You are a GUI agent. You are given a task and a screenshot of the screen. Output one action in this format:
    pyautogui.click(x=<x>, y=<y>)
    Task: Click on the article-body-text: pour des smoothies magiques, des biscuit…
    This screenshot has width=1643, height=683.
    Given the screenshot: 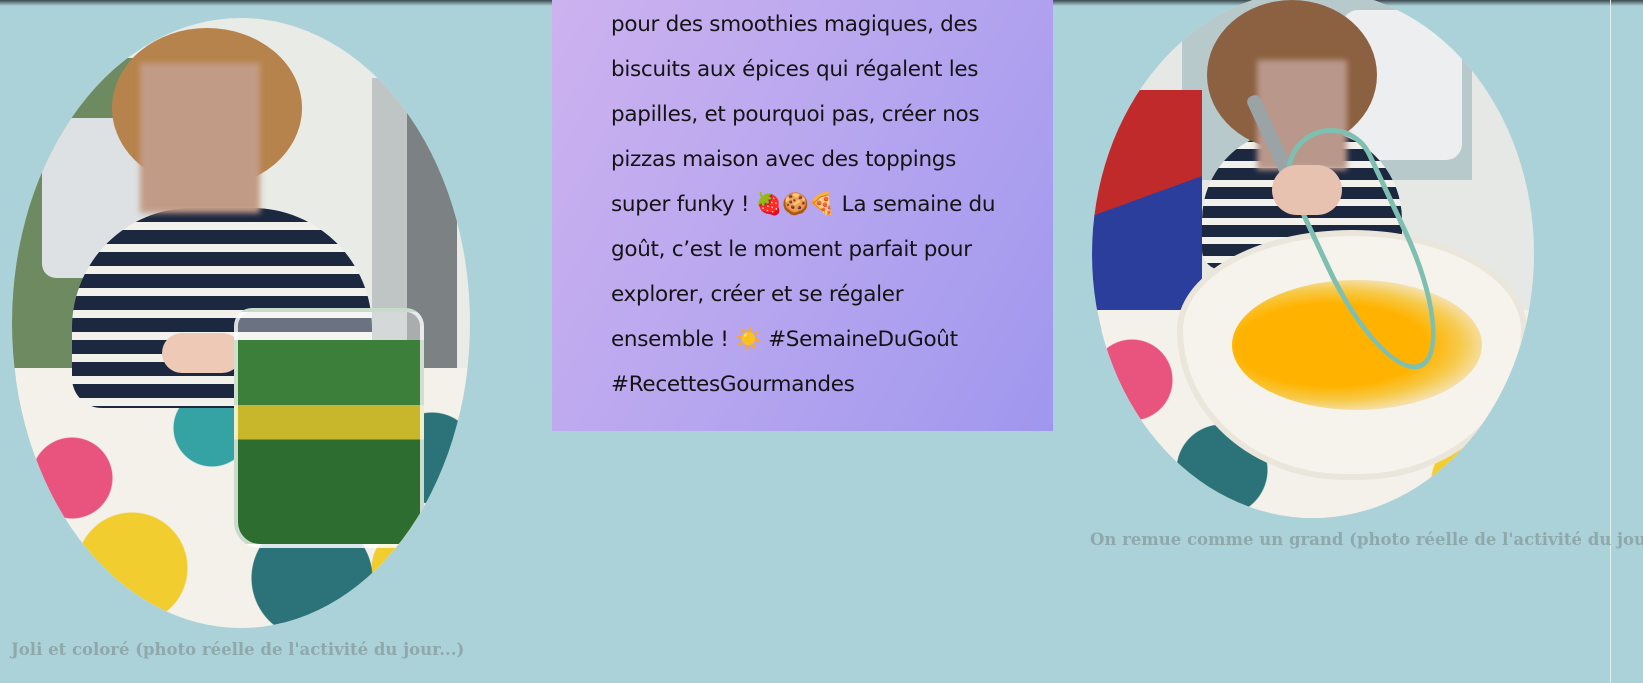 What is the action you would take?
    pyautogui.click(x=803, y=204)
    